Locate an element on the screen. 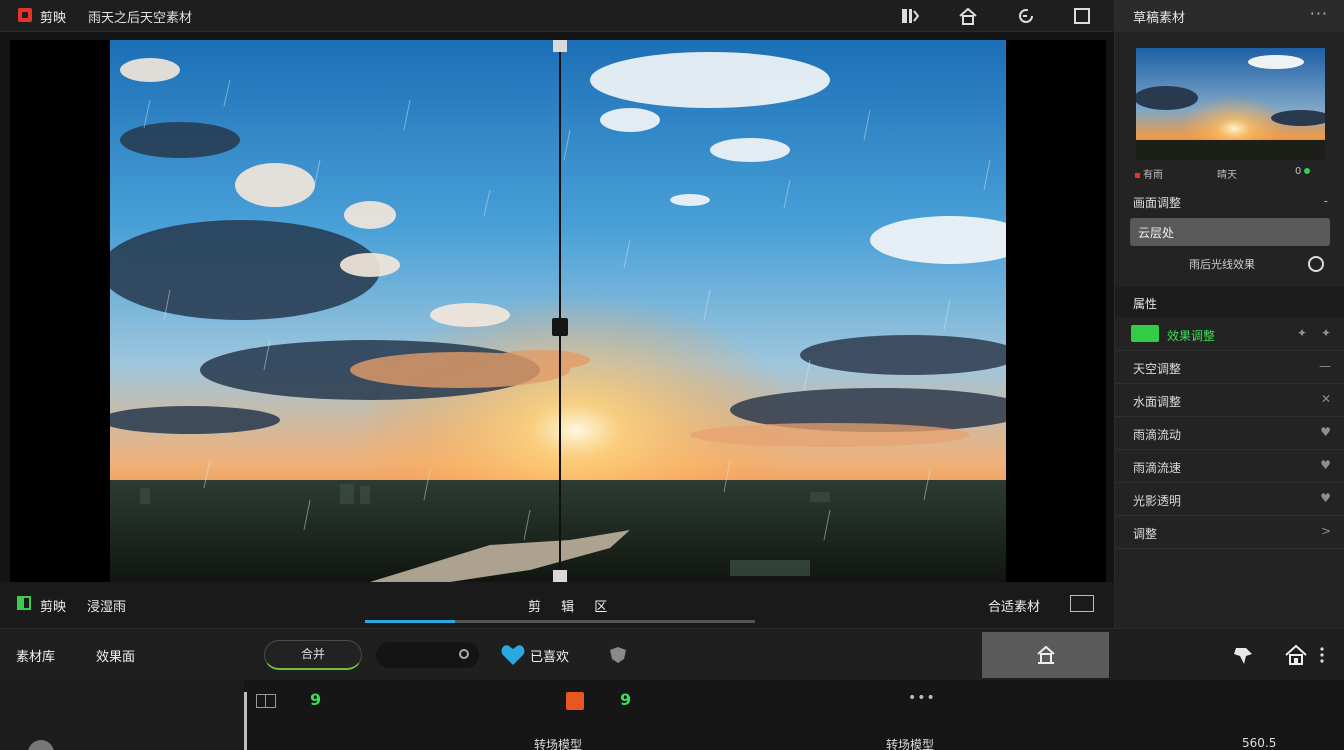 The height and width of the screenshot is (750, 1344). viewer-label-app: 剪映 is located at coordinates (53, 607).